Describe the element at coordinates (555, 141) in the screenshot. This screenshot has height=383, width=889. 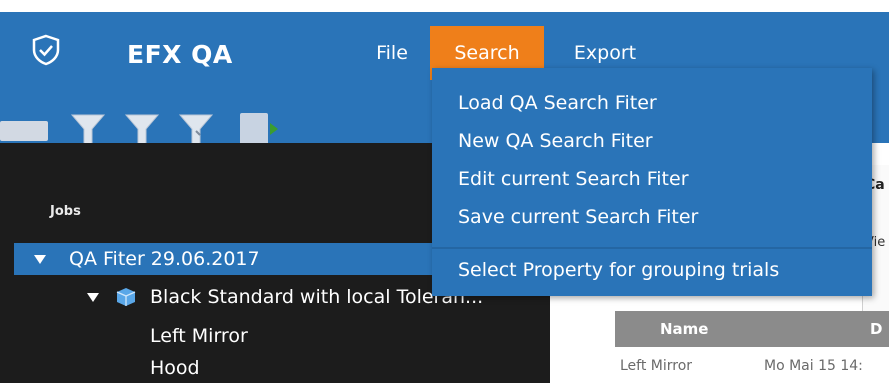
I see `menu-item-new-filter: New QA Search Fiter` at that location.